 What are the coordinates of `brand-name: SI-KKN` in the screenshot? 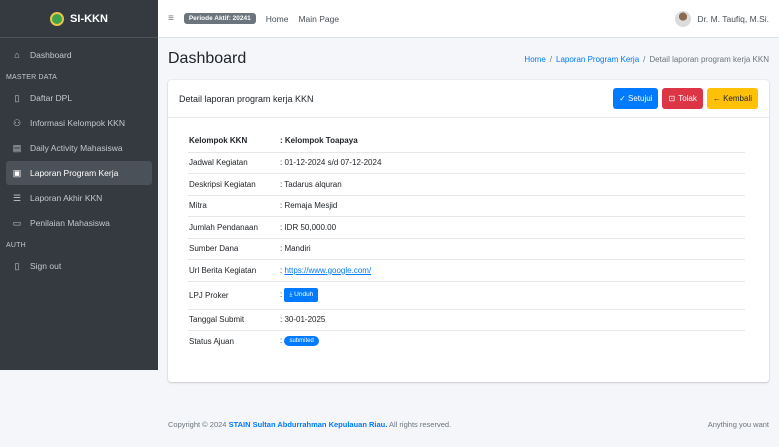 It's located at (89, 18).